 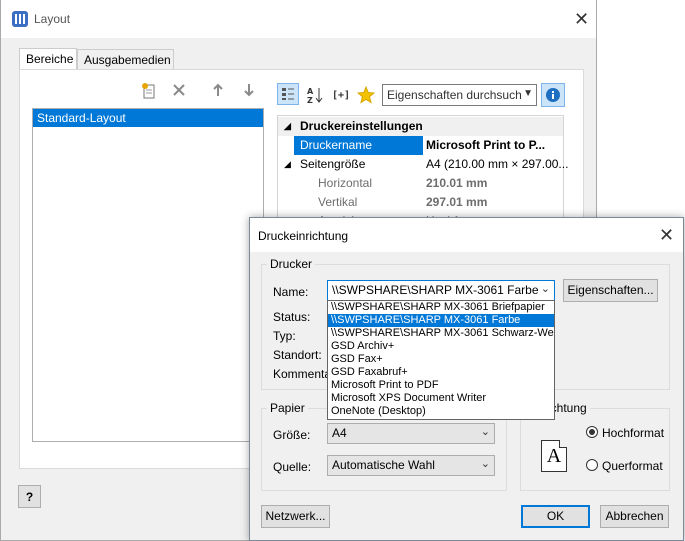 I want to click on property-row: Vertikal 297.01 mm, so click(x=420, y=202).